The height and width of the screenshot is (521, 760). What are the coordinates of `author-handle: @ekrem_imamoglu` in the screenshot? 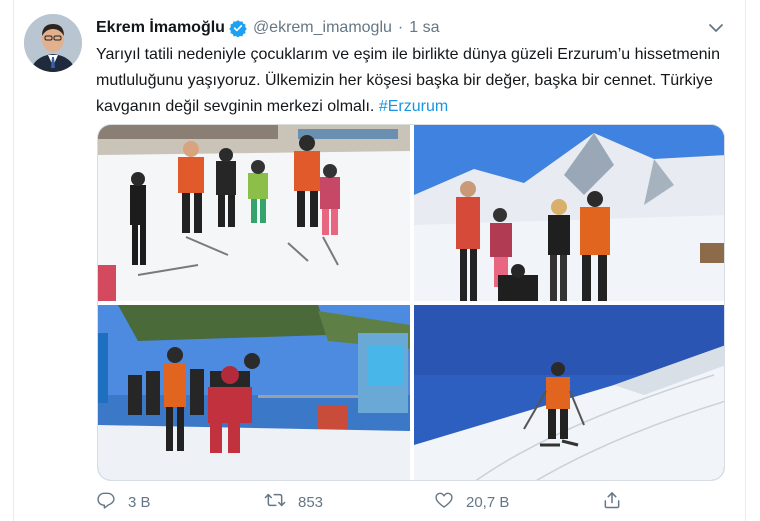 It's located at (322, 28).